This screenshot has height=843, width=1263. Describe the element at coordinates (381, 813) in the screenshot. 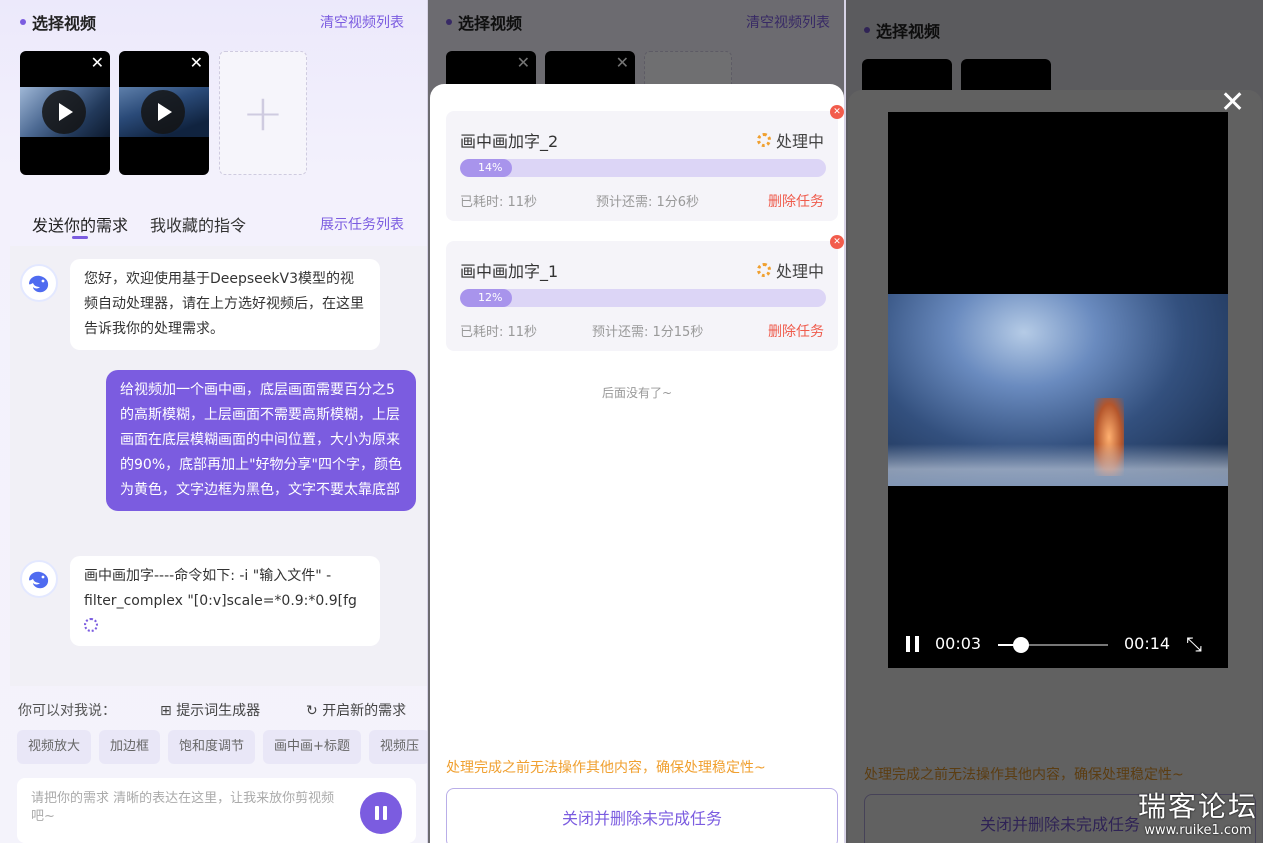

I see `pause-button` at that location.